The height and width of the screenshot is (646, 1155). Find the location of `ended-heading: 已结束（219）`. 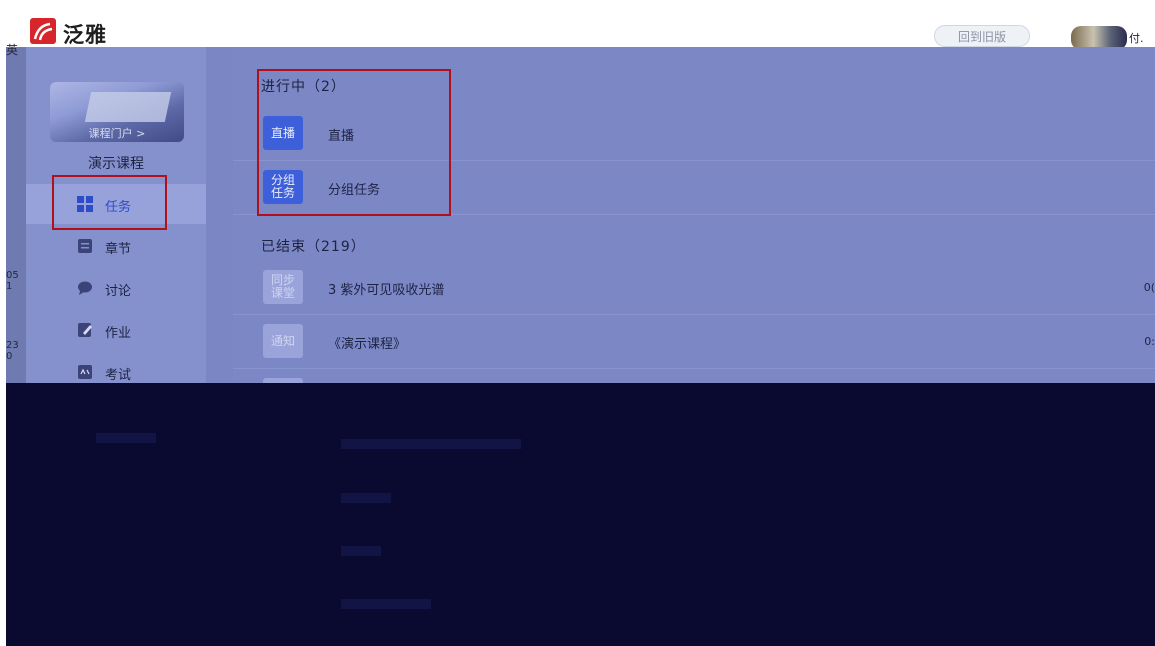

ended-heading: 已结束（219） is located at coordinates (313, 247).